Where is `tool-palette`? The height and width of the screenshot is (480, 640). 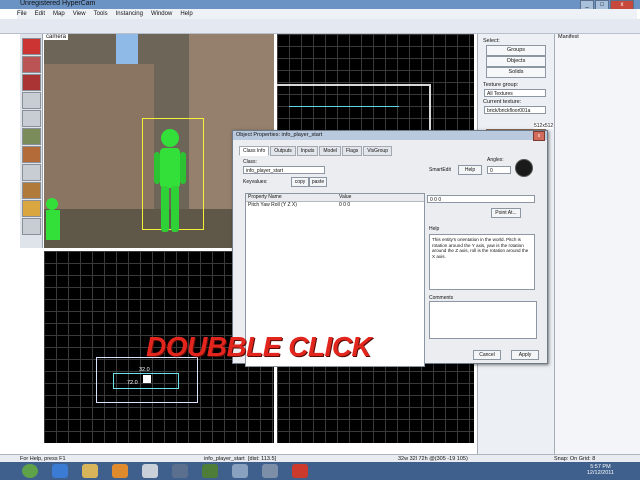
tool-palette is located at coordinates (31, 141).